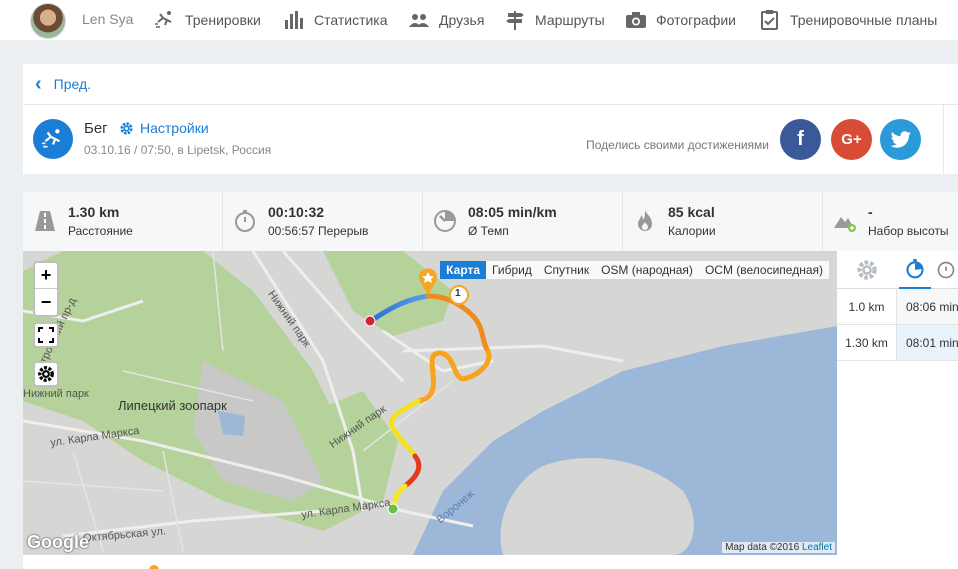 This screenshot has width=958, height=569. What do you see at coordinates (323, 221) in the screenshot?
I see `stat-duration: 00:10:32 00:56:57 Перерыв` at bounding box center [323, 221].